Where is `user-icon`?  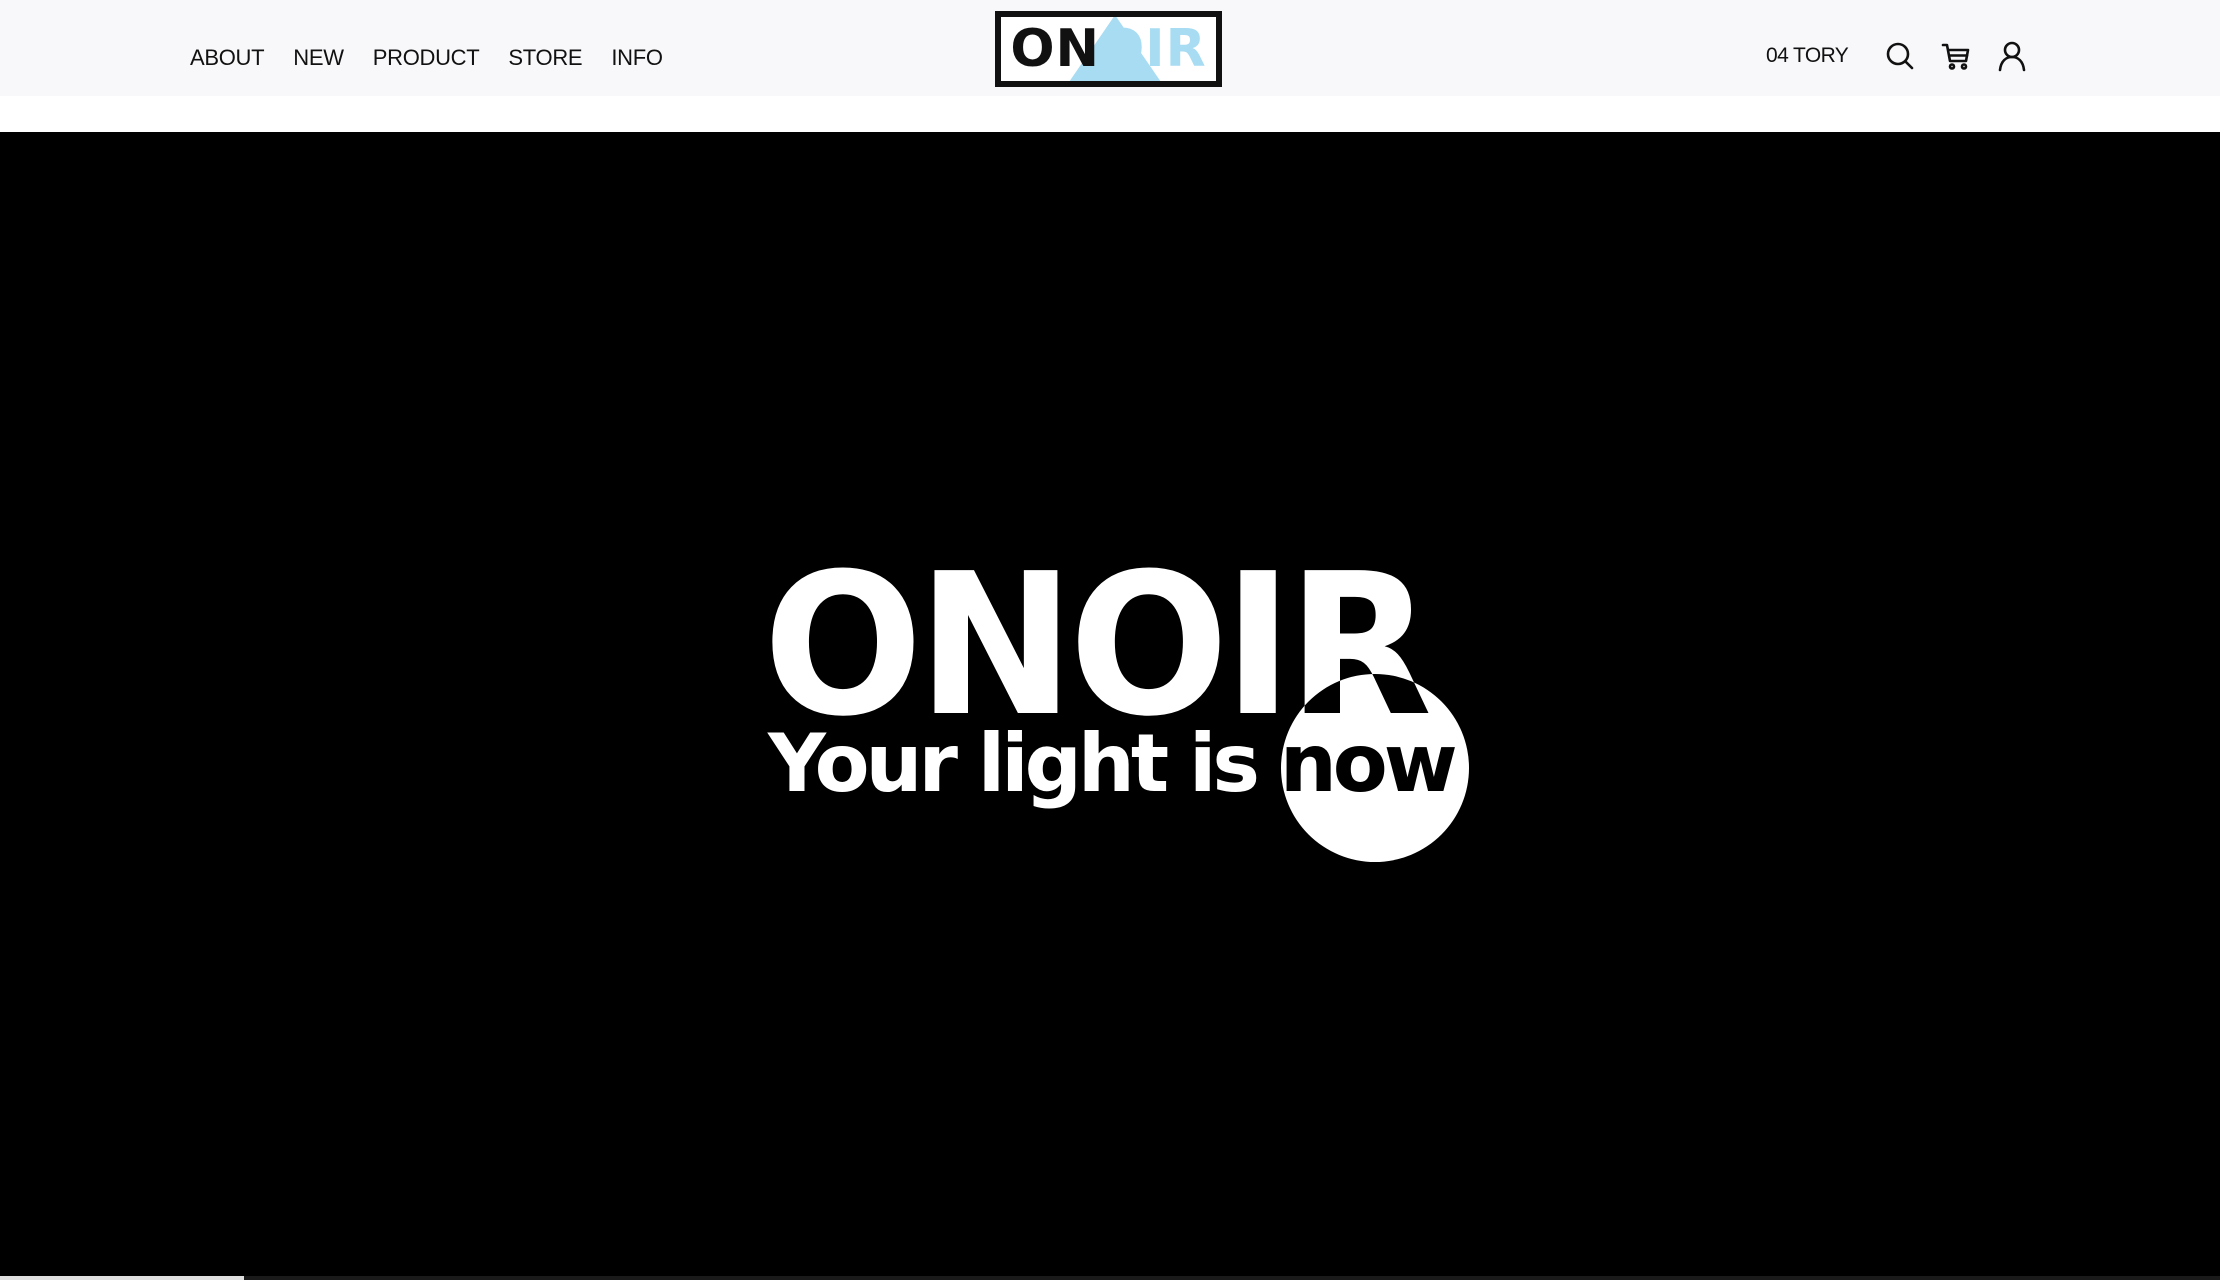 user-icon is located at coordinates (2012, 56).